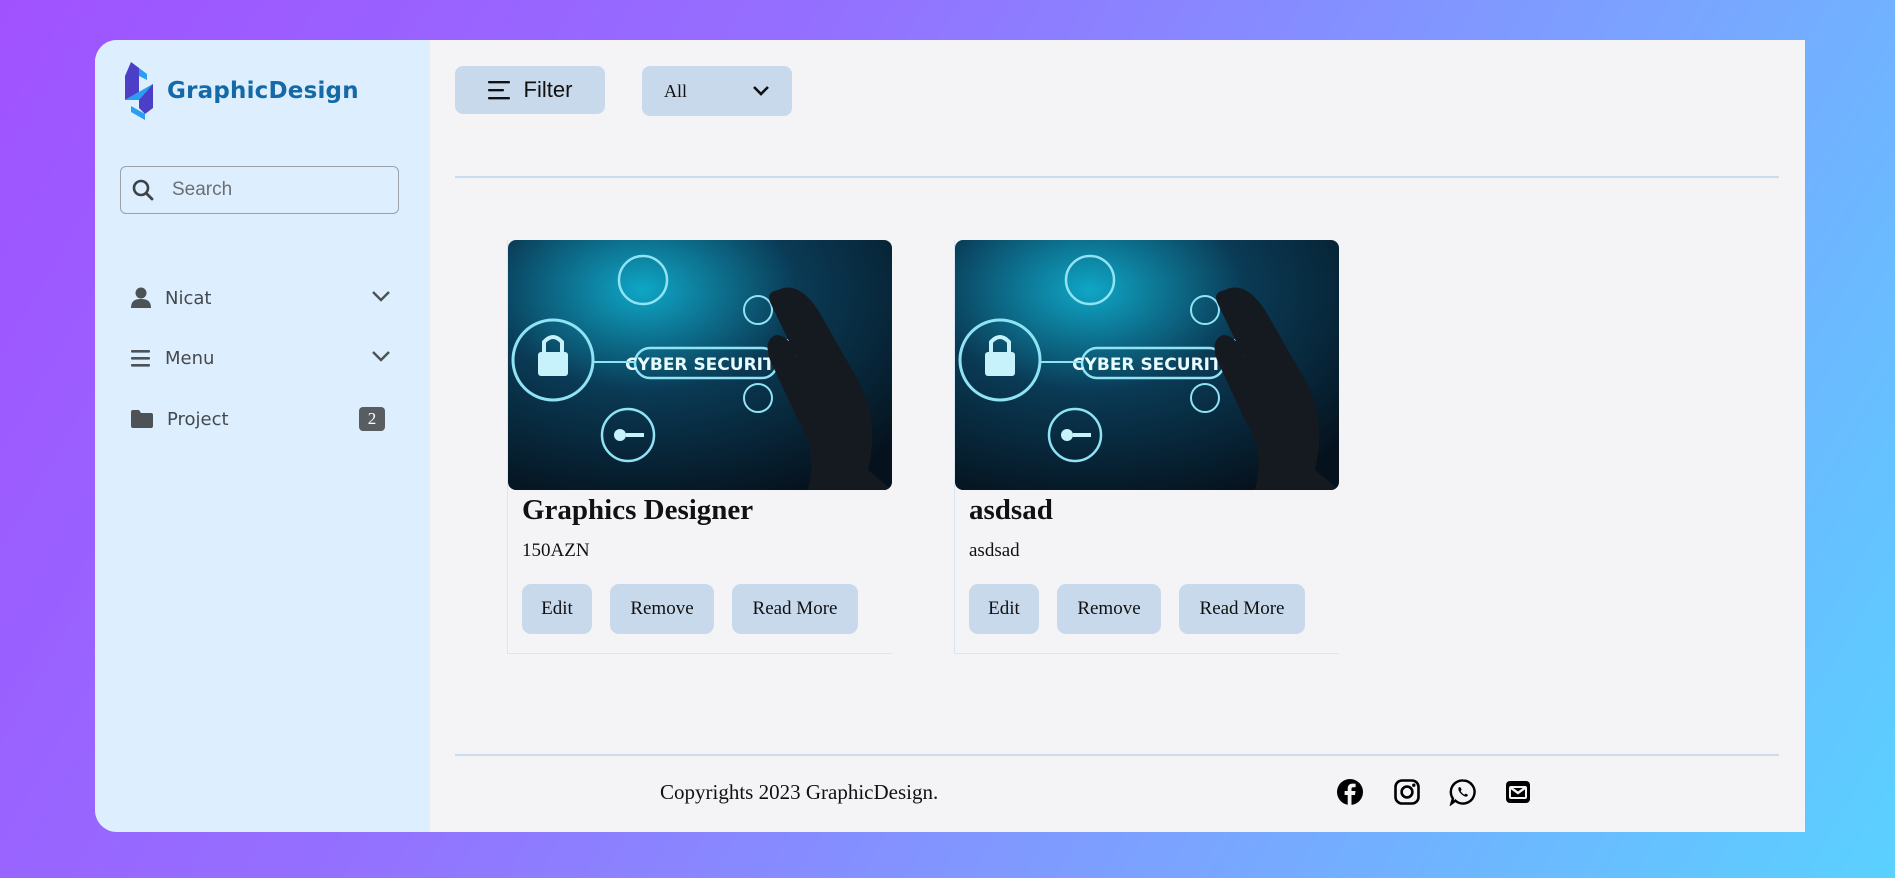  What do you see at coordinates (1117, 177) in the screenshot?
I see `divider` at bounding box center [1117, 177].